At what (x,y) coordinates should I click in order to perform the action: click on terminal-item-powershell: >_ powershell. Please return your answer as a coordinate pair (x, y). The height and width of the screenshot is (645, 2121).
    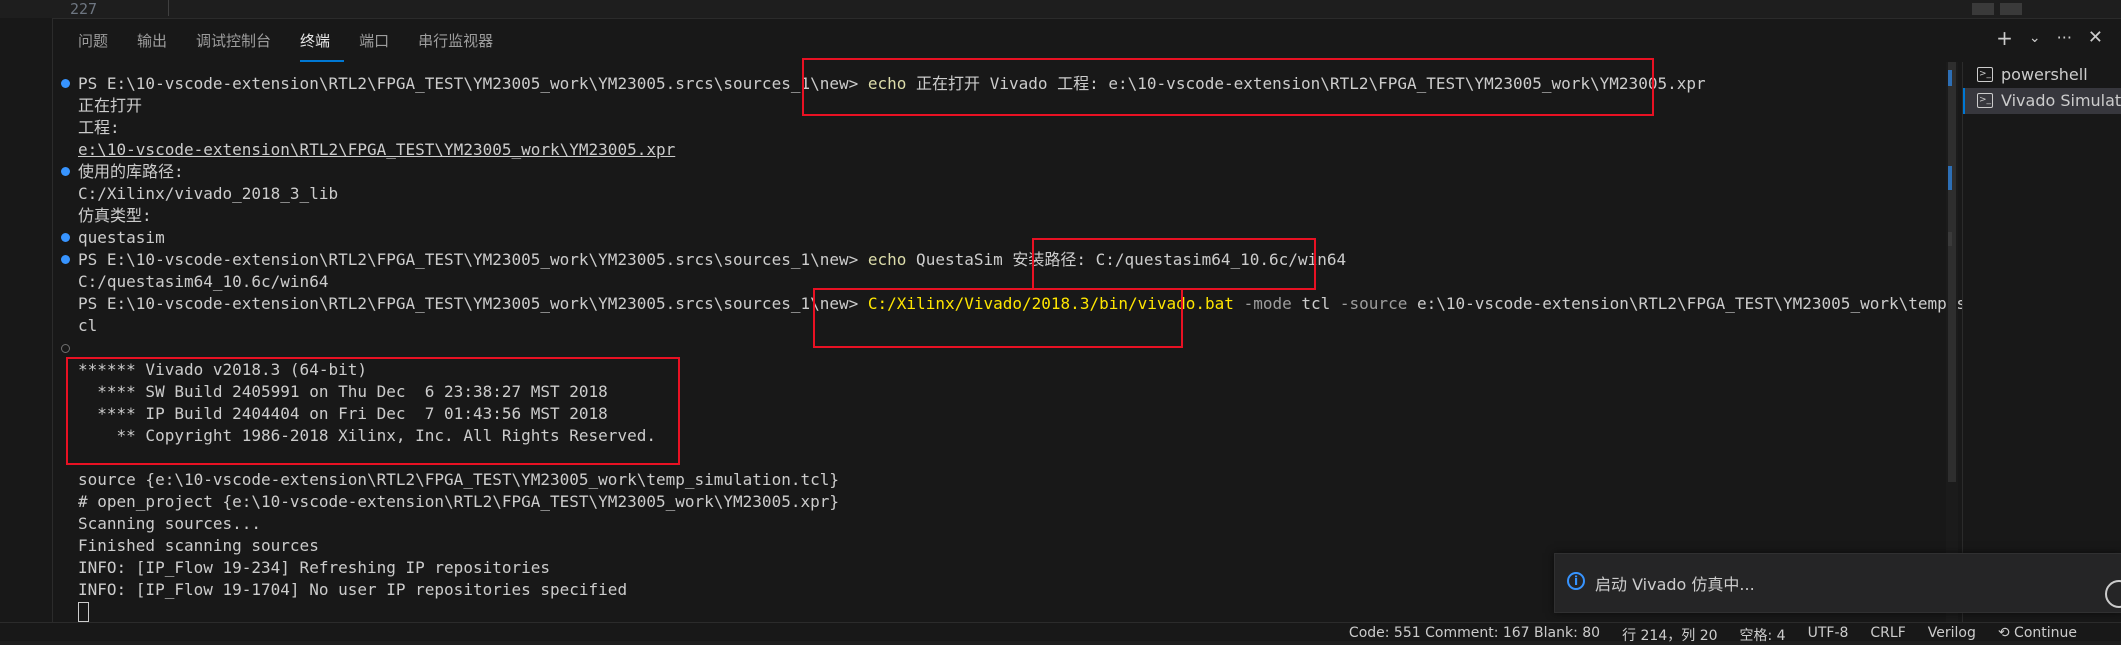
    Looking at the image, I should click on (2042, 75).